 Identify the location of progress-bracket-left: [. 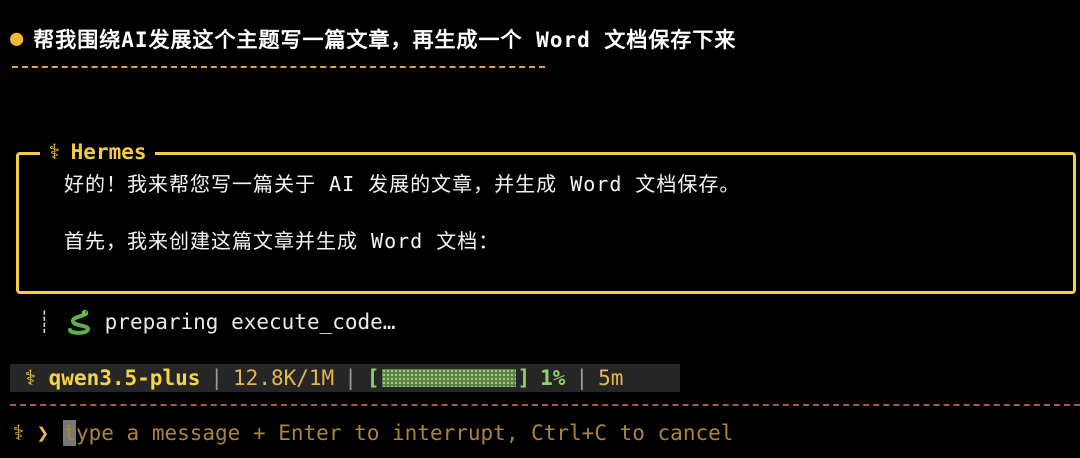
(373, 378).